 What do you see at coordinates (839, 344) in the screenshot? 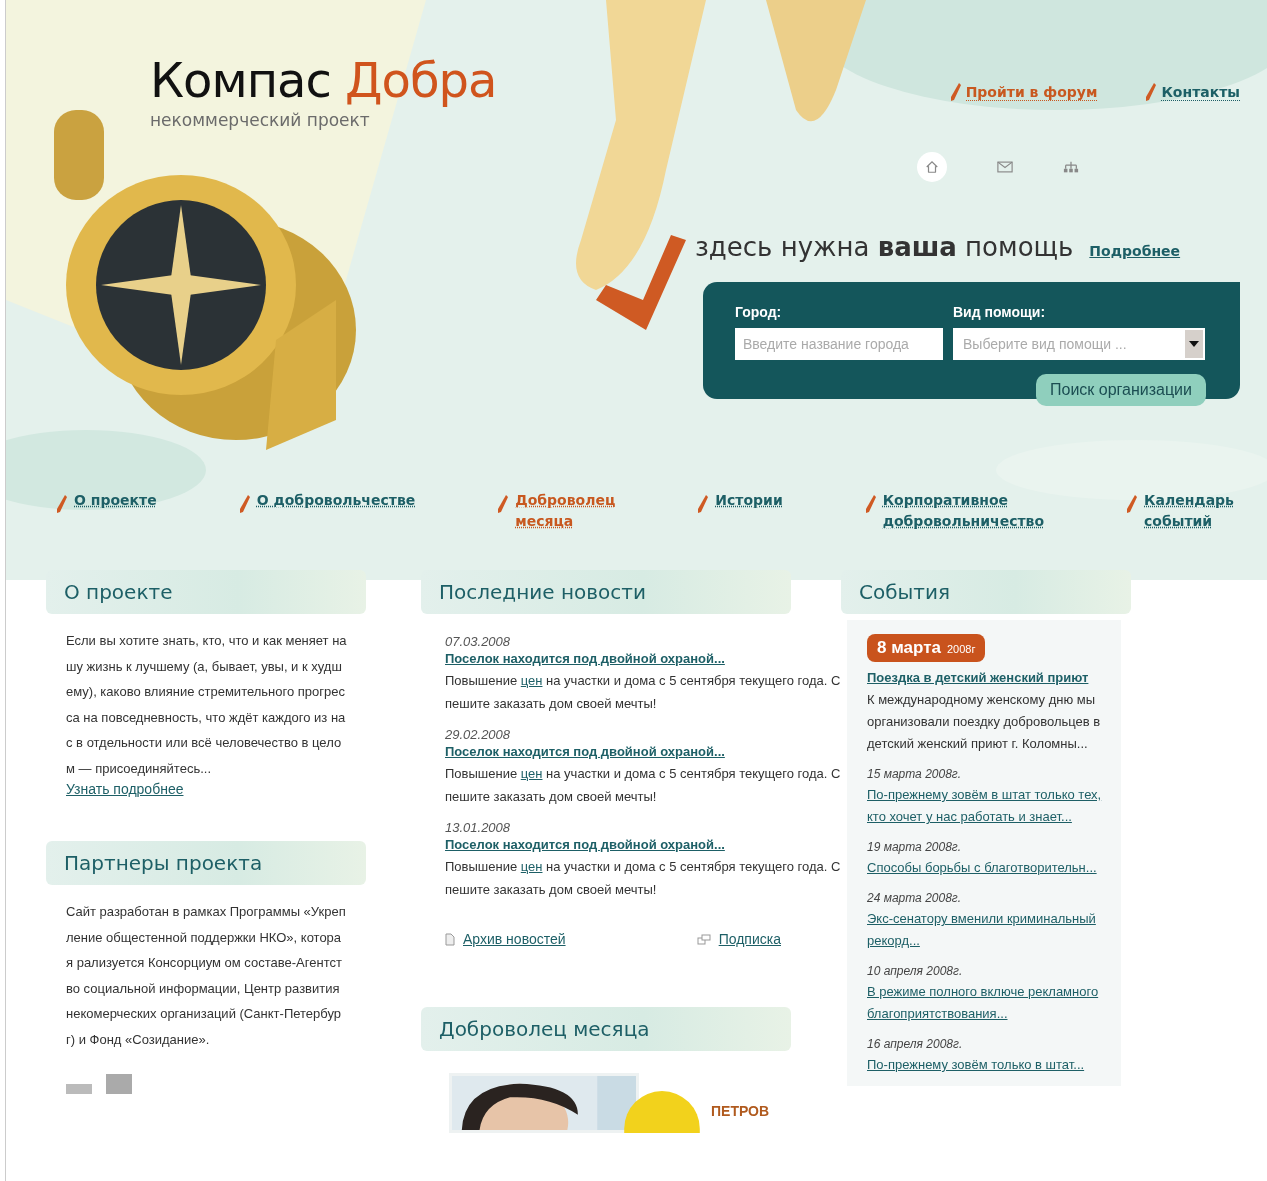
I see `city-field: Введите название города` at bounding box center [839, 344].